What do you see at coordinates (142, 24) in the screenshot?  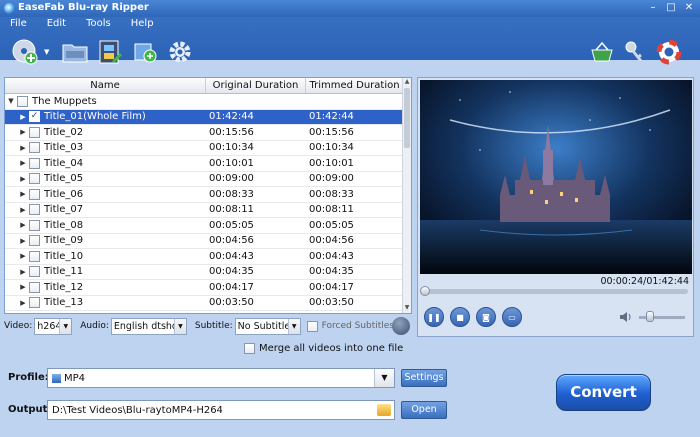 I see `menu-help: Help` at bounding box center [142, 24].